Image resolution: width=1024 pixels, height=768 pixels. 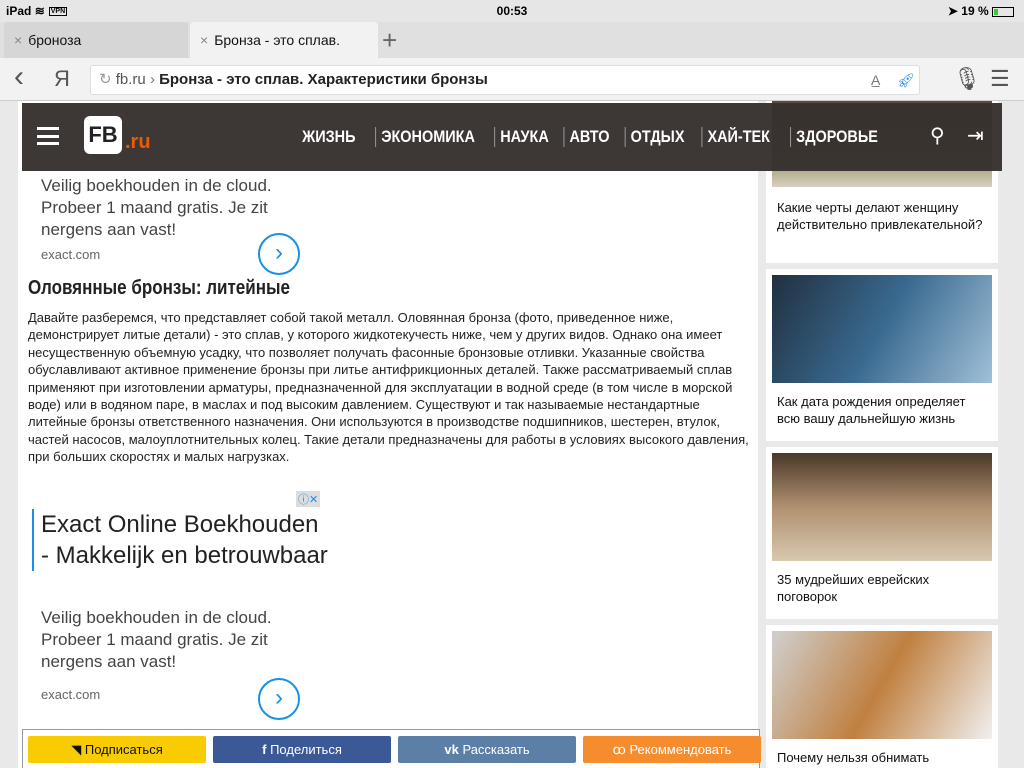 I want to click on status-bar: iPad ≋ VPN 00:53 ➤ 19 %, so click(x=512, y=11).